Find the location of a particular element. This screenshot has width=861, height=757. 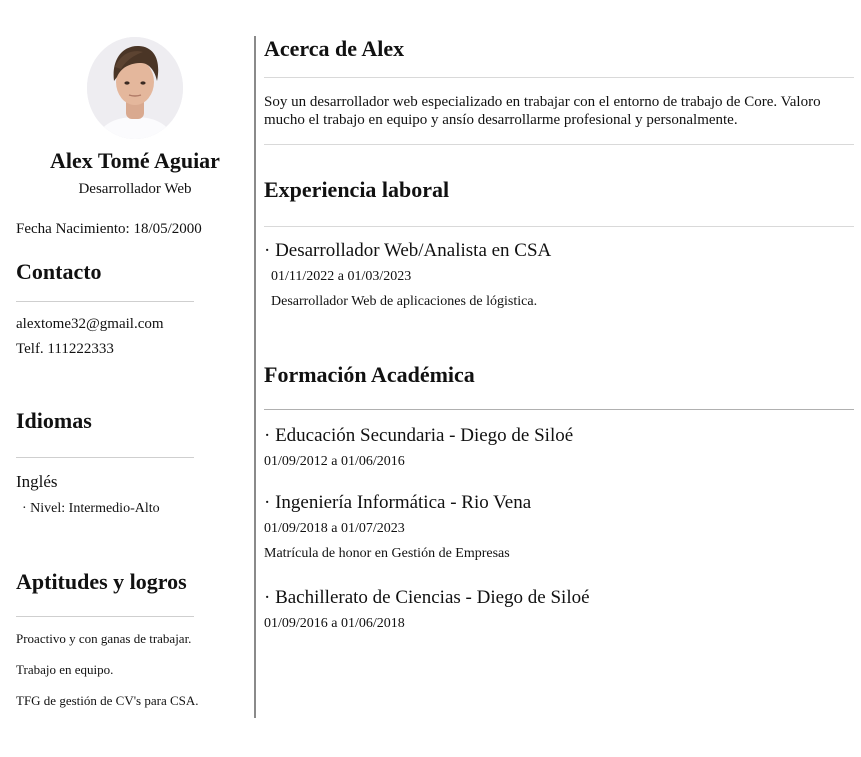

about-heading: Acerca de Alex is located at coordinates (334, 48).